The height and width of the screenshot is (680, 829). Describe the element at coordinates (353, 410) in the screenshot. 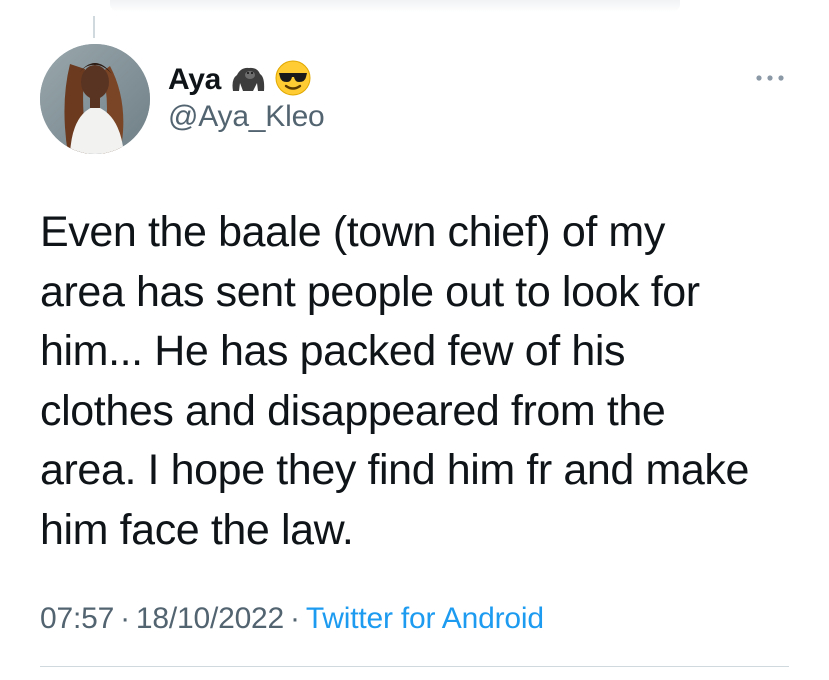

I see `tweet-text-line: clothes and disappeared from the` at that location.